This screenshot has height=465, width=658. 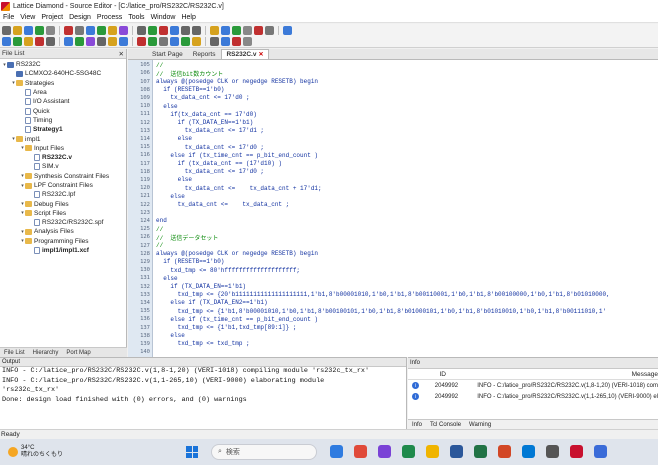 I want to click on tree-item: Strategy1, so click(x=63, y=129).